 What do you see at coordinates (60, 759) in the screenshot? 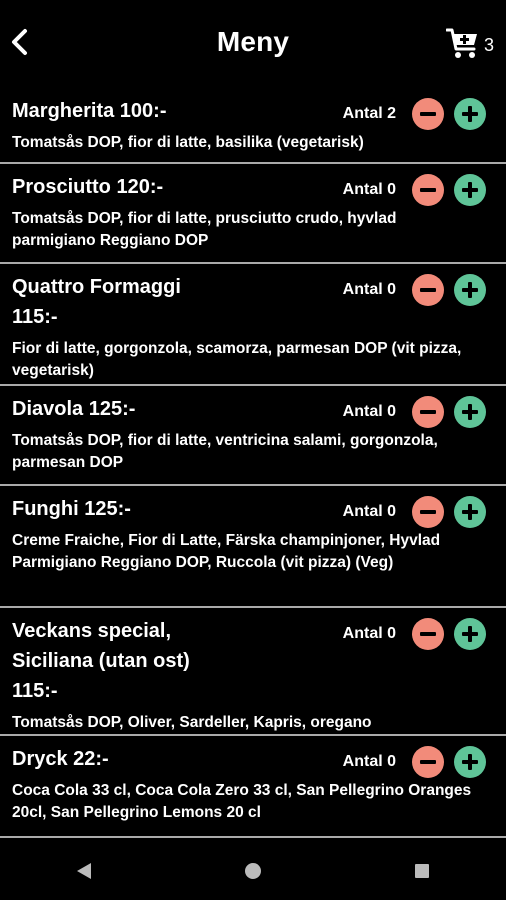
I see `item-name: Dryck 22:-` at bounding box center [60, 759].